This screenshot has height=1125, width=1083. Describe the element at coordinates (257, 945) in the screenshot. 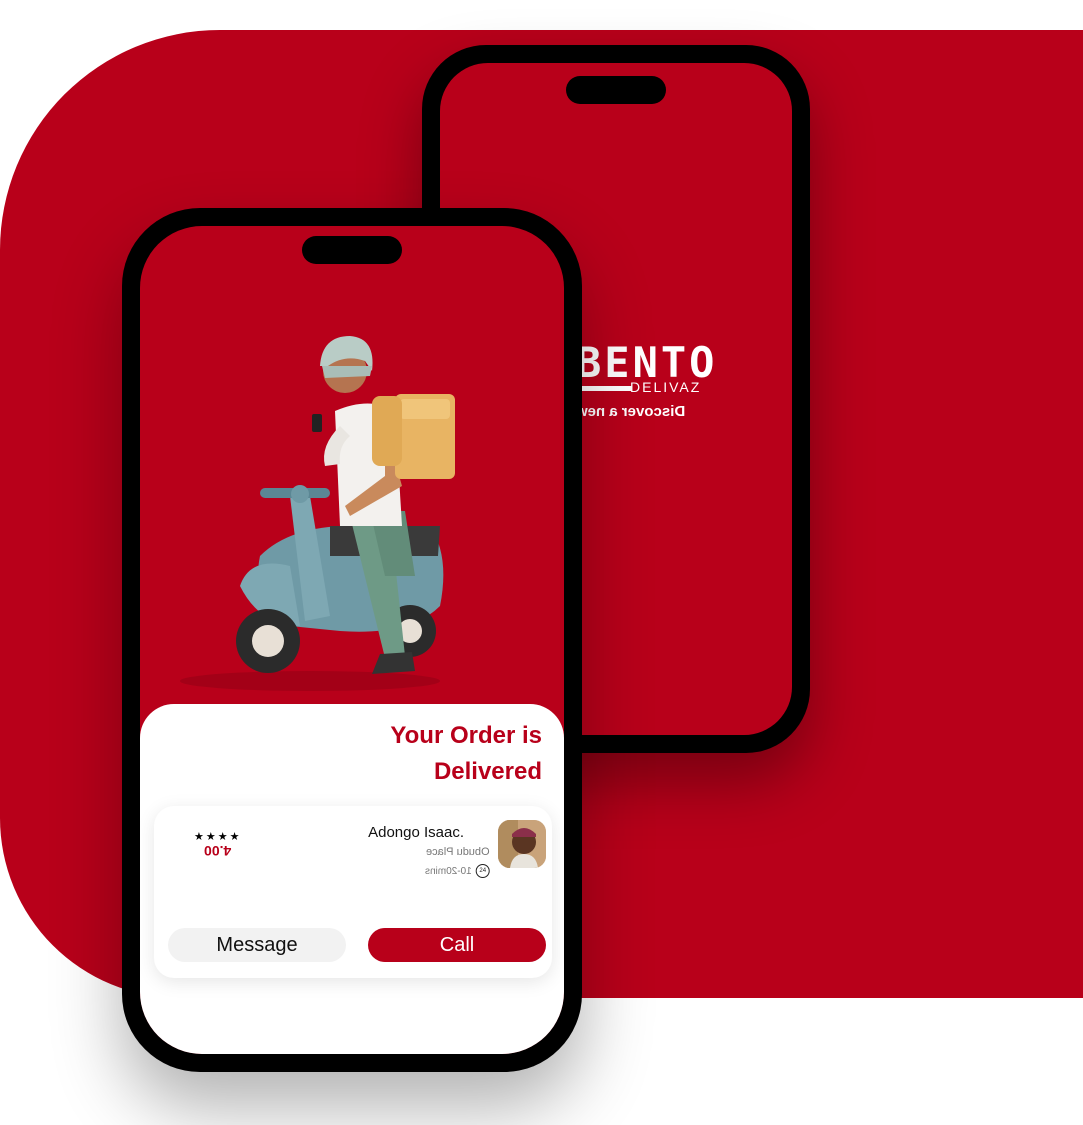

I see `message-button: Message` at that location.